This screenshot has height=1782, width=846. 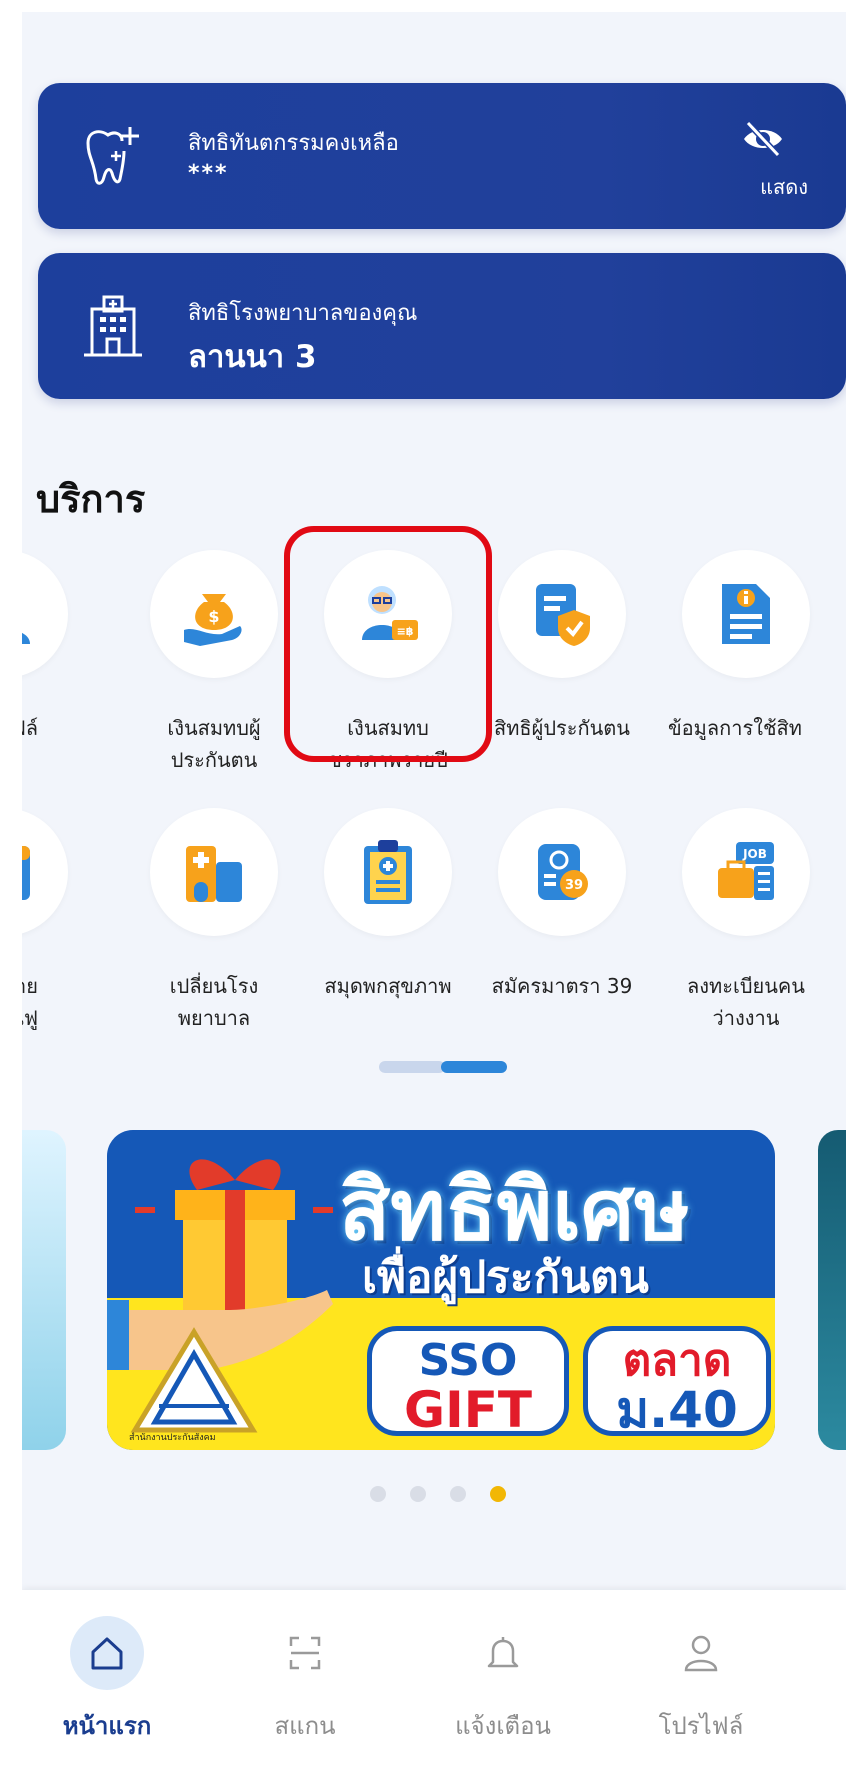 I want to click on sso-gift-pill: SSO GIFT, so click(x=468, y=1381).